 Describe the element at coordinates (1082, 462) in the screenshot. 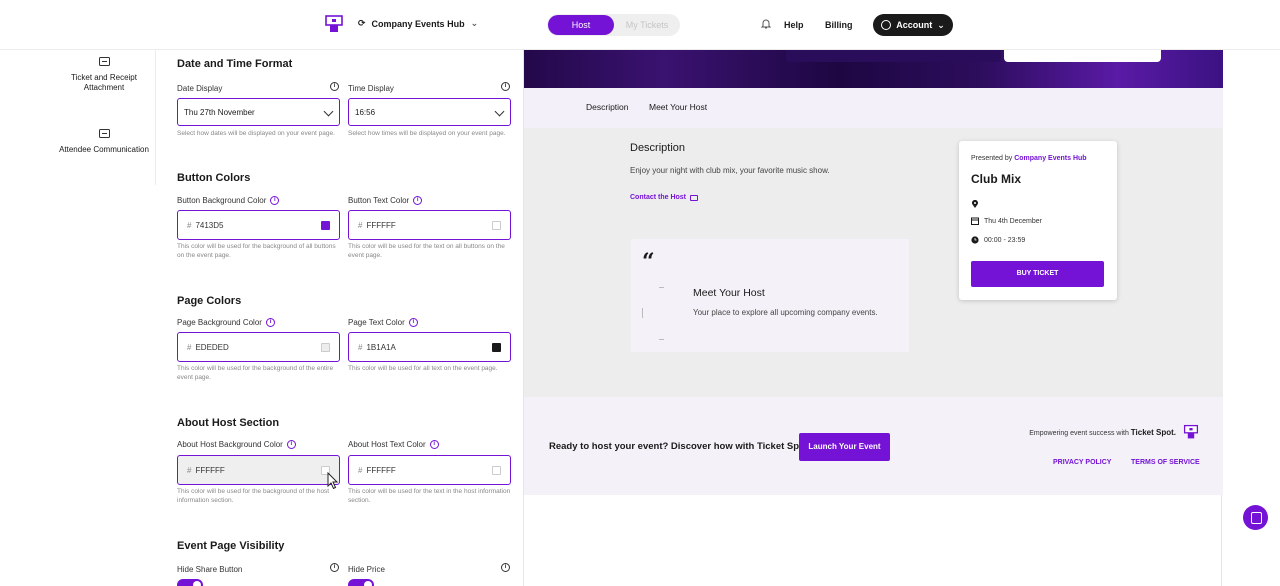

I see `privacy-policy-link: PRIVACY POLICY` at that location.